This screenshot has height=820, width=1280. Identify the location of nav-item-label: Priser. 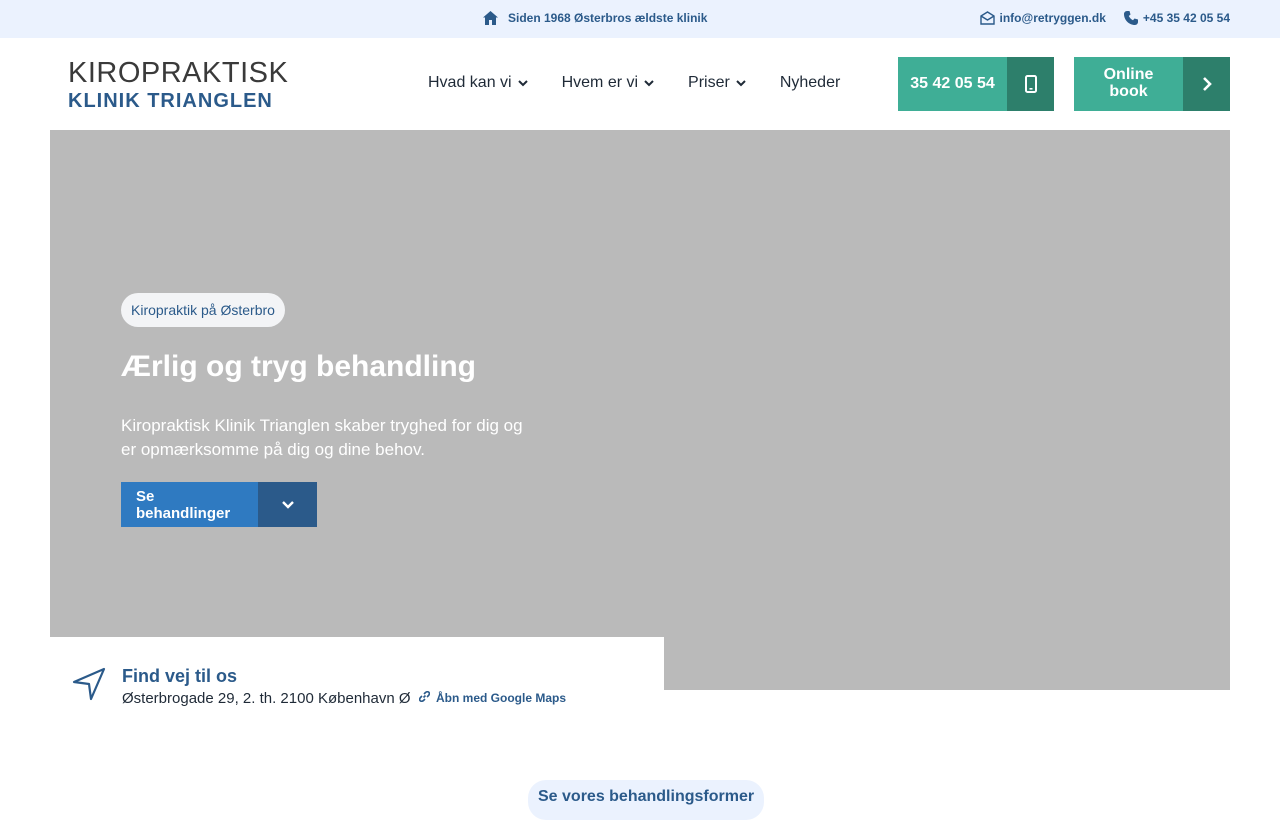
(709, 82).